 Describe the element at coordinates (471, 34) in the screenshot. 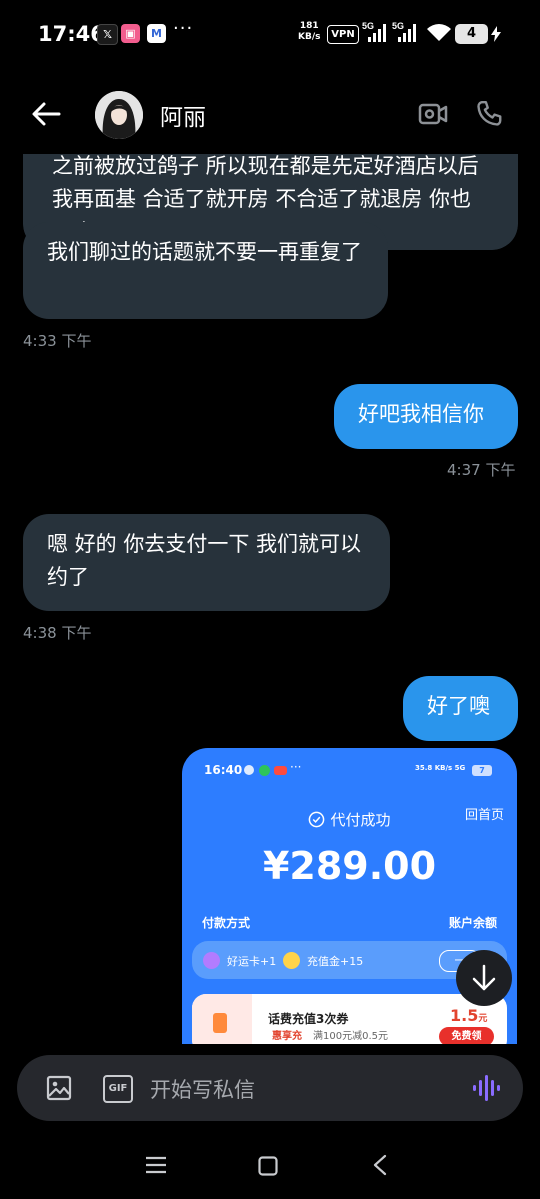

I see `battery-indicator: 4` at that location.